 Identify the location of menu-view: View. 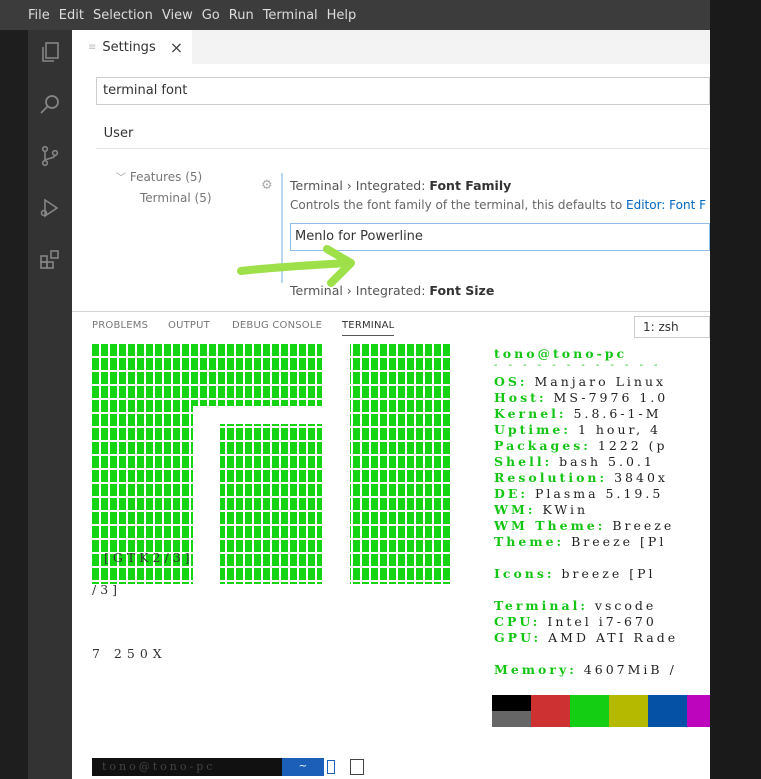
(177, 15).